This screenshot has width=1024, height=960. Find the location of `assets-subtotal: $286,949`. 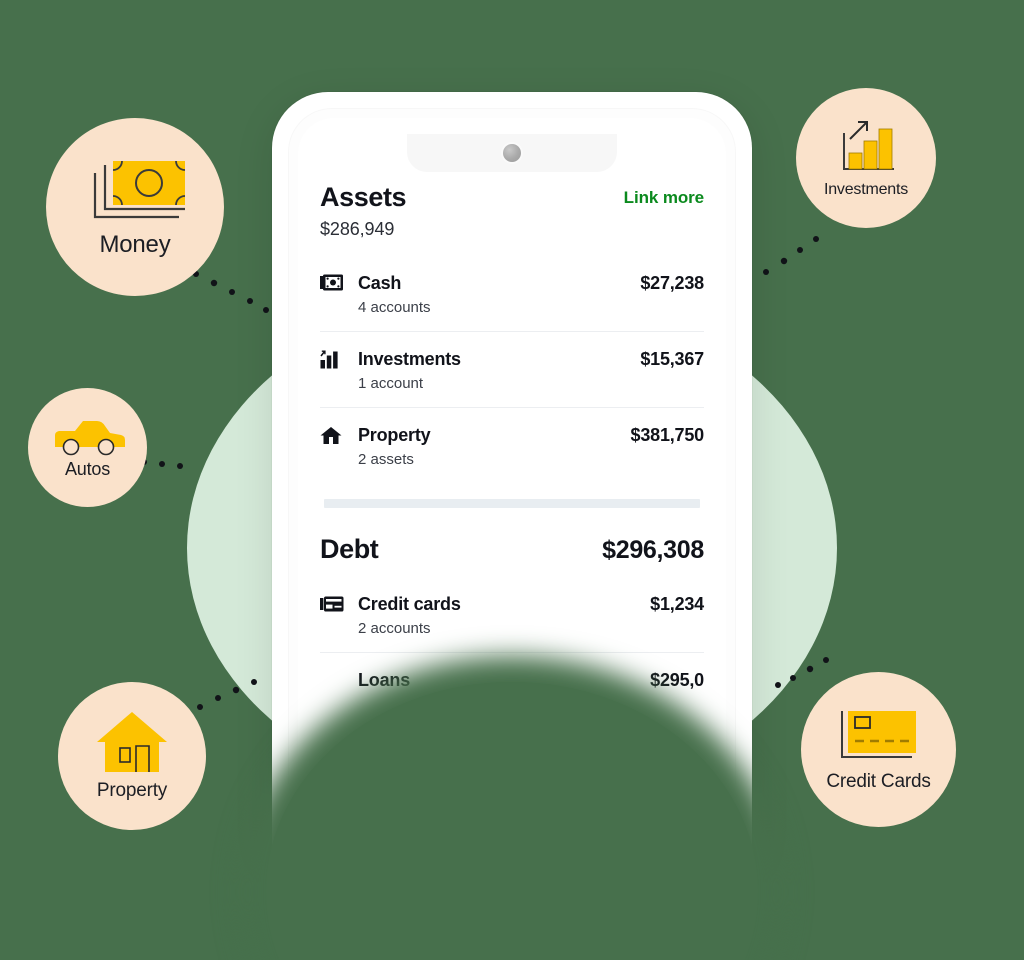

assets-subtotal: $286,949 is located at coordinates (357, 229).